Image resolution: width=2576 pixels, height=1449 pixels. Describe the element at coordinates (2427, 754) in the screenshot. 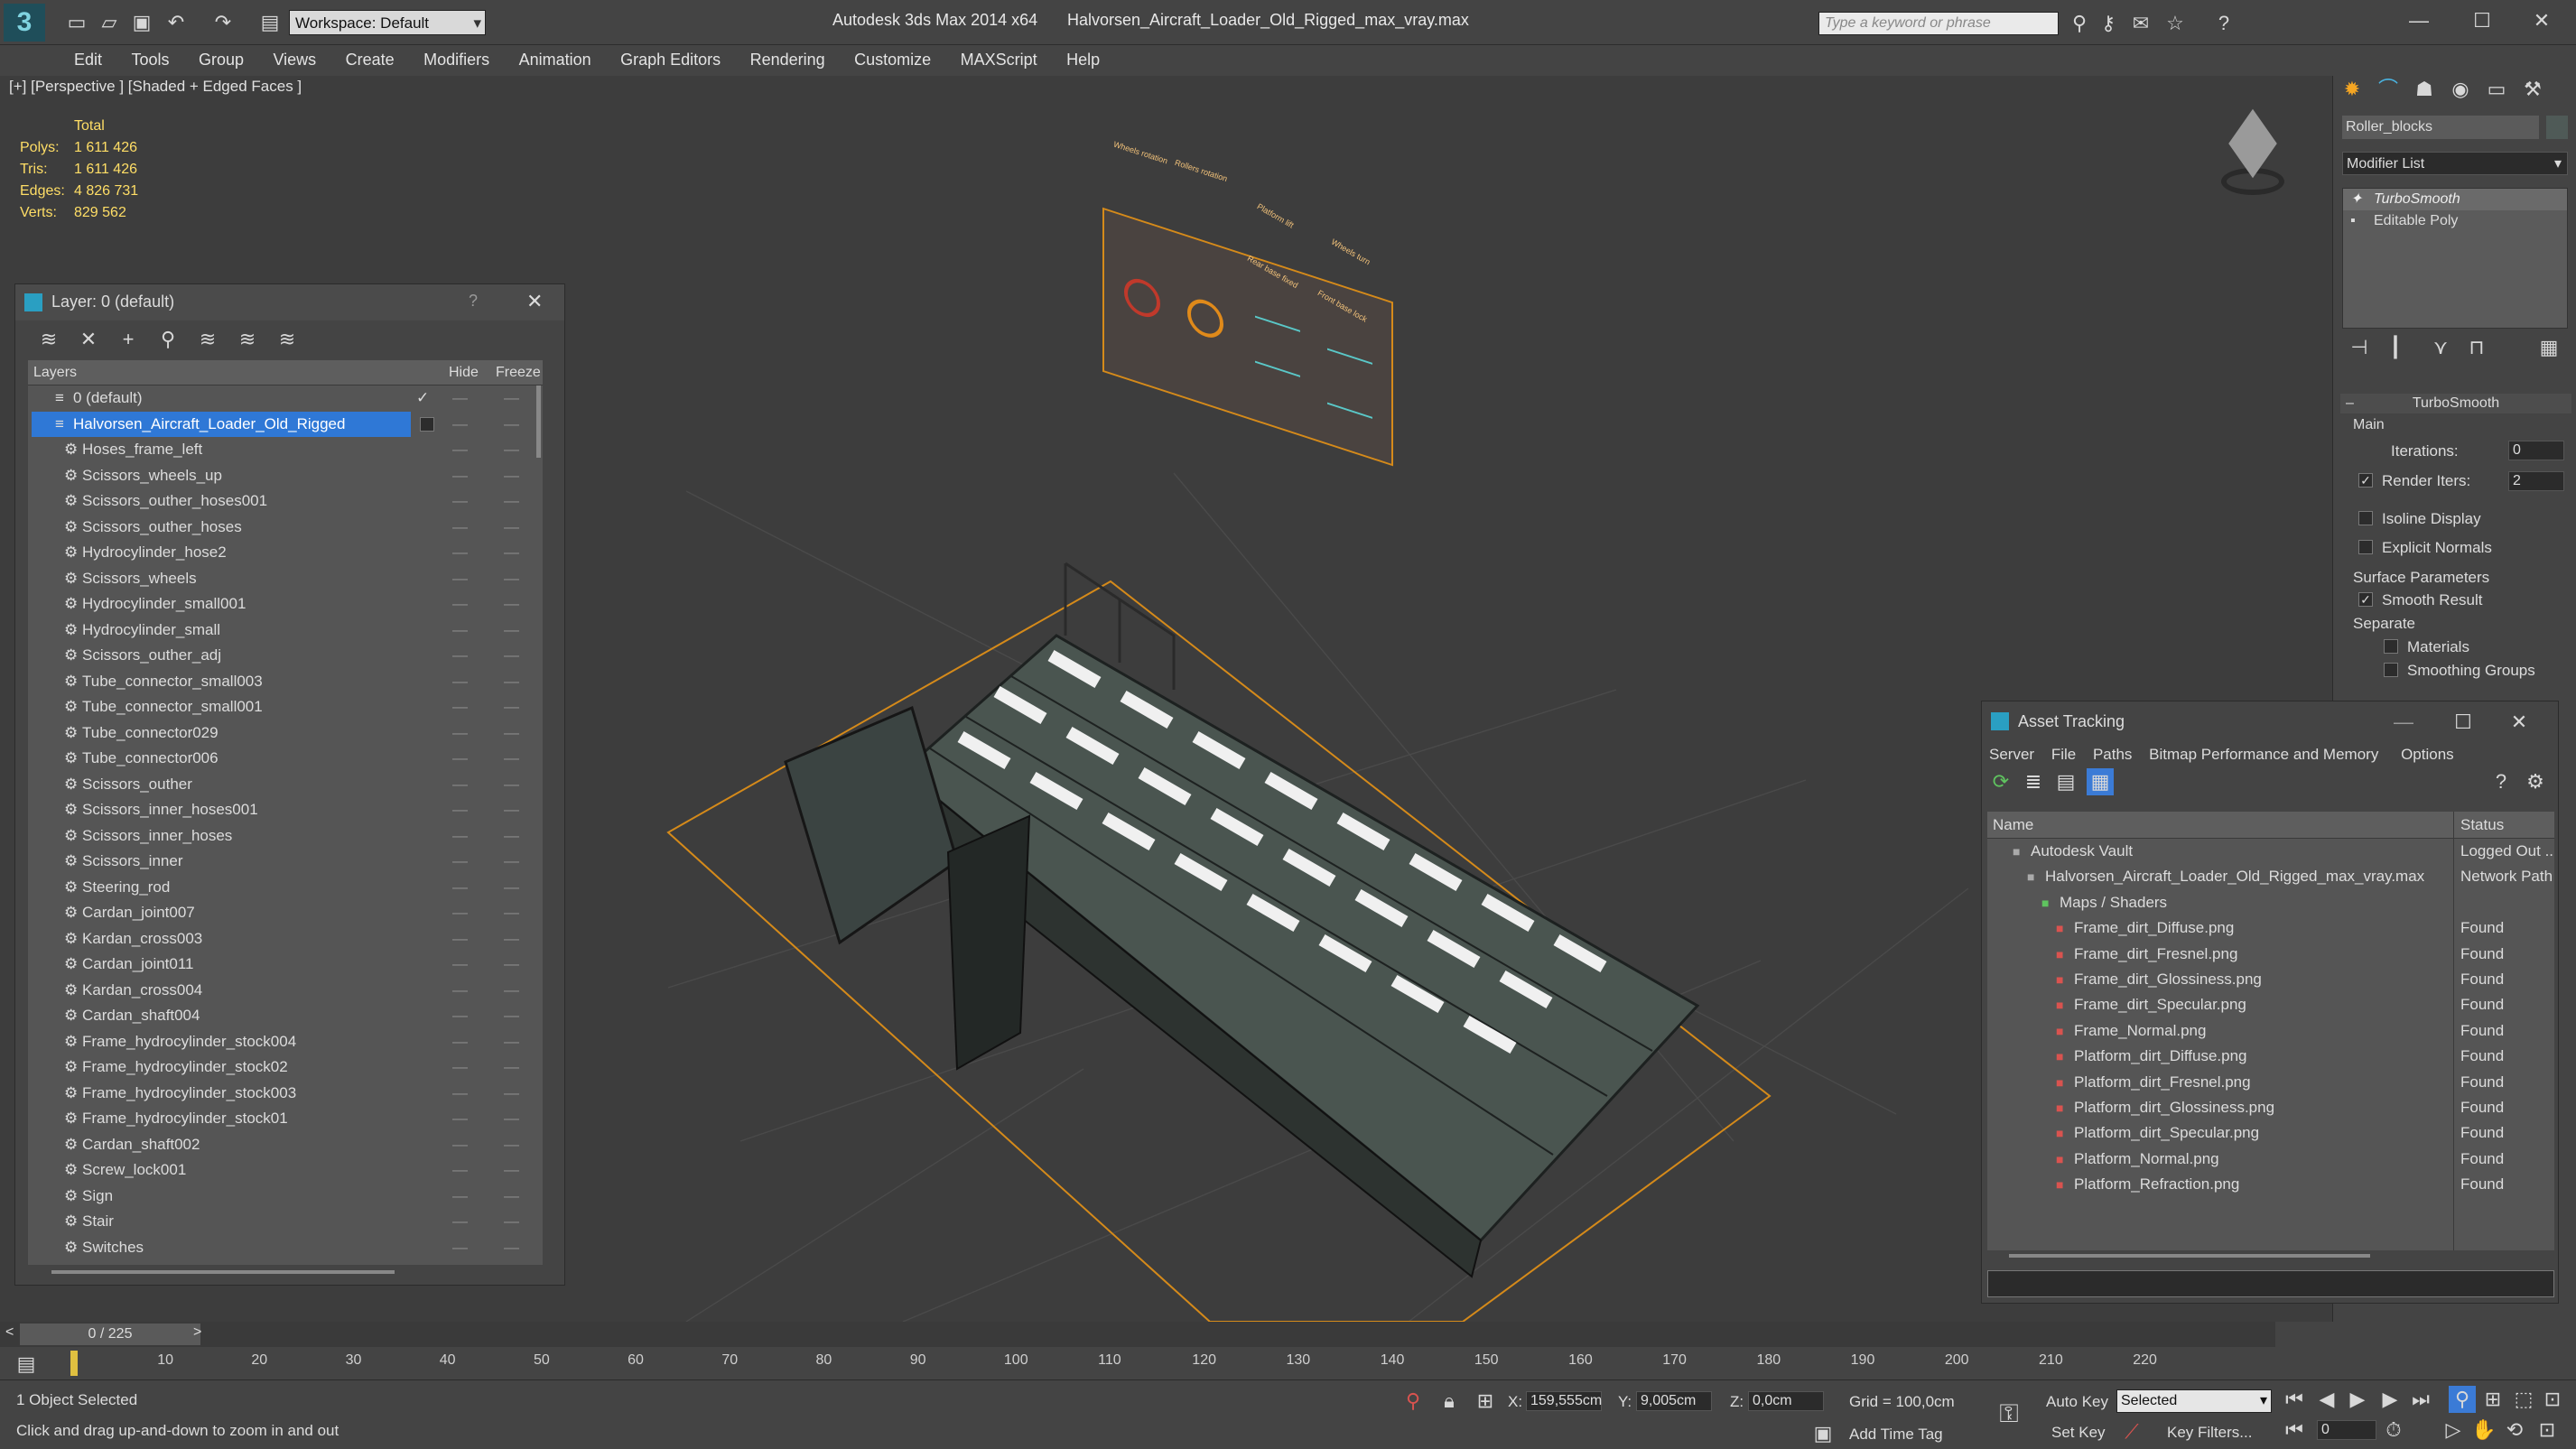

I see `menu-options: Options` at that location.